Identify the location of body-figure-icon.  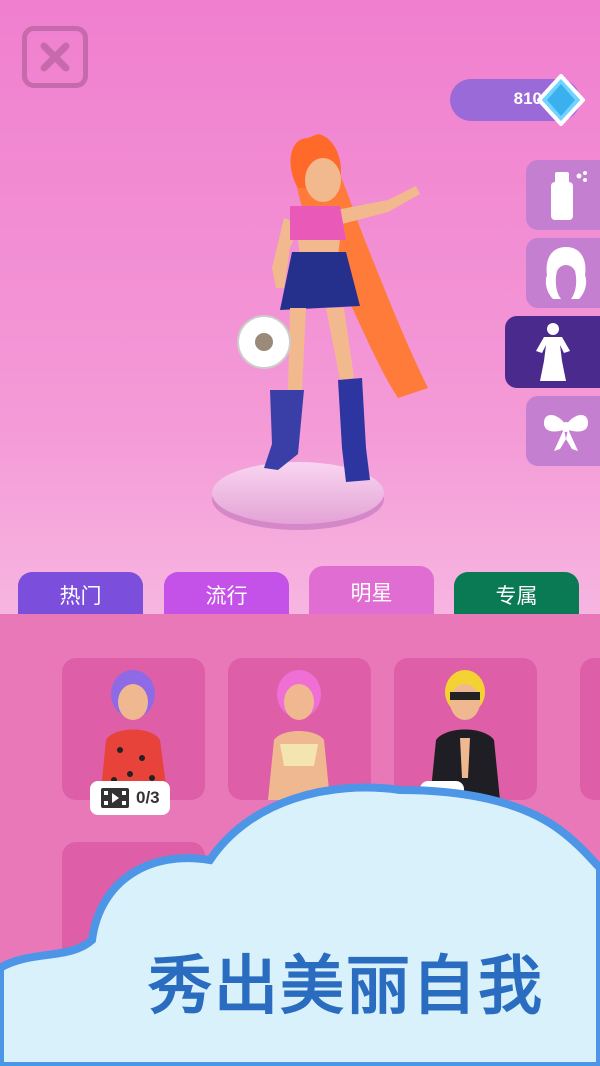
(552, 352).